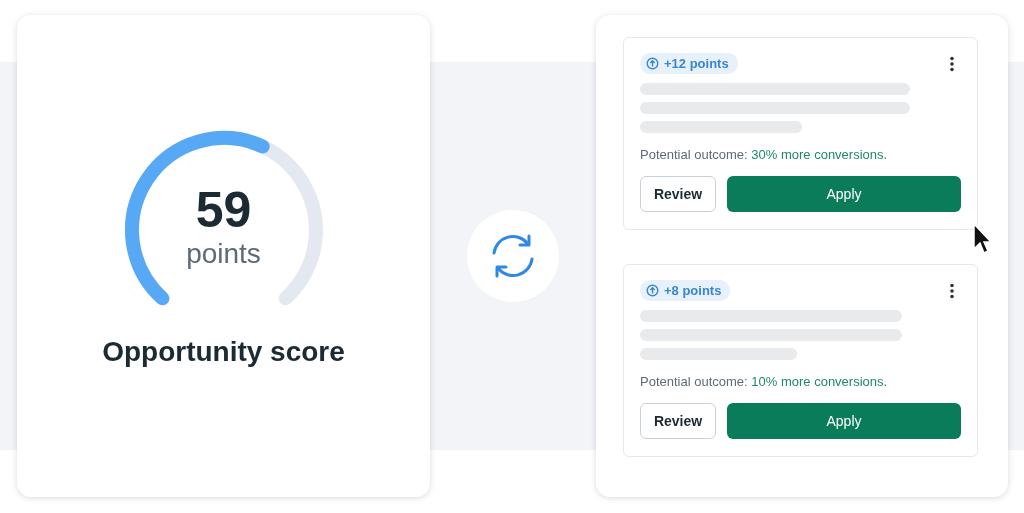  What do you see at coordinates (696, 63) in the screenshot?
I see `points-text: +12 points` at bounding box center [696, 63].